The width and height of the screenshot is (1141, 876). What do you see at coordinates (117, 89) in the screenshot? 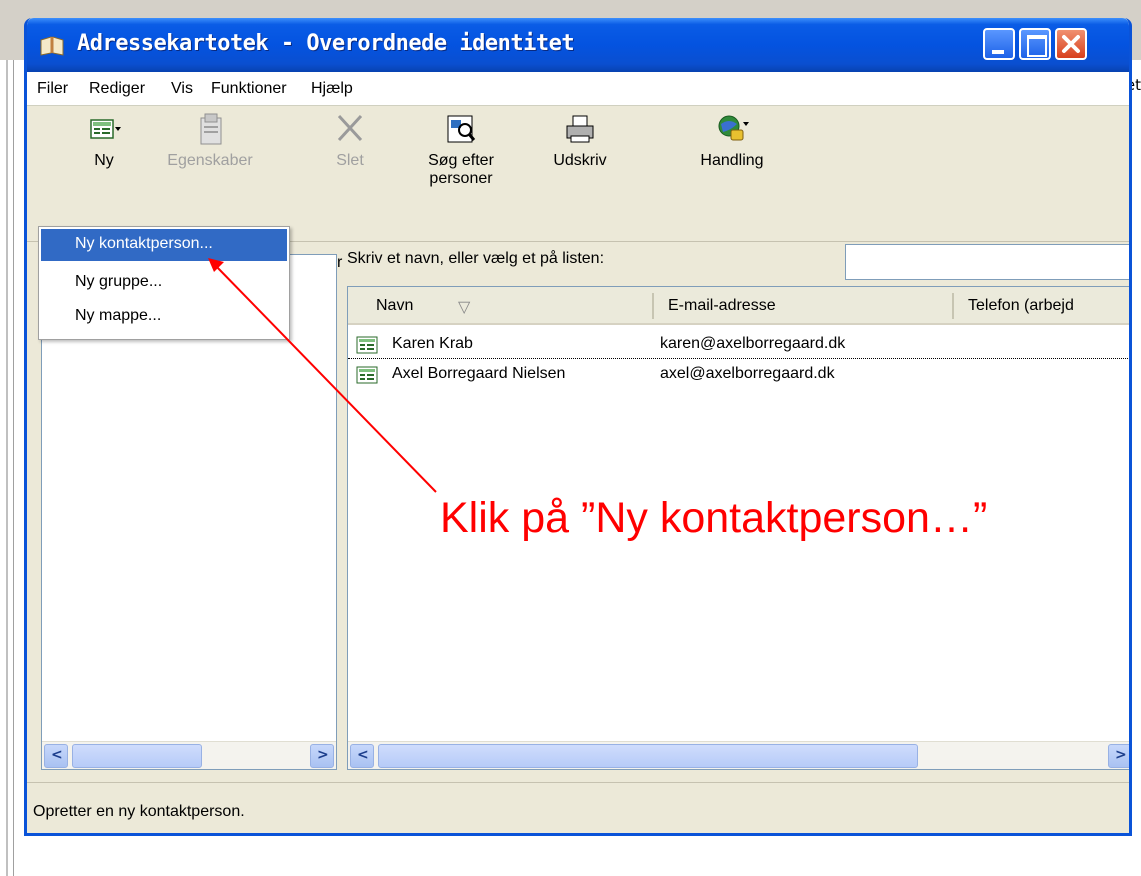
I see `menu-edit: Rediger` at bounding box center [117, 89].